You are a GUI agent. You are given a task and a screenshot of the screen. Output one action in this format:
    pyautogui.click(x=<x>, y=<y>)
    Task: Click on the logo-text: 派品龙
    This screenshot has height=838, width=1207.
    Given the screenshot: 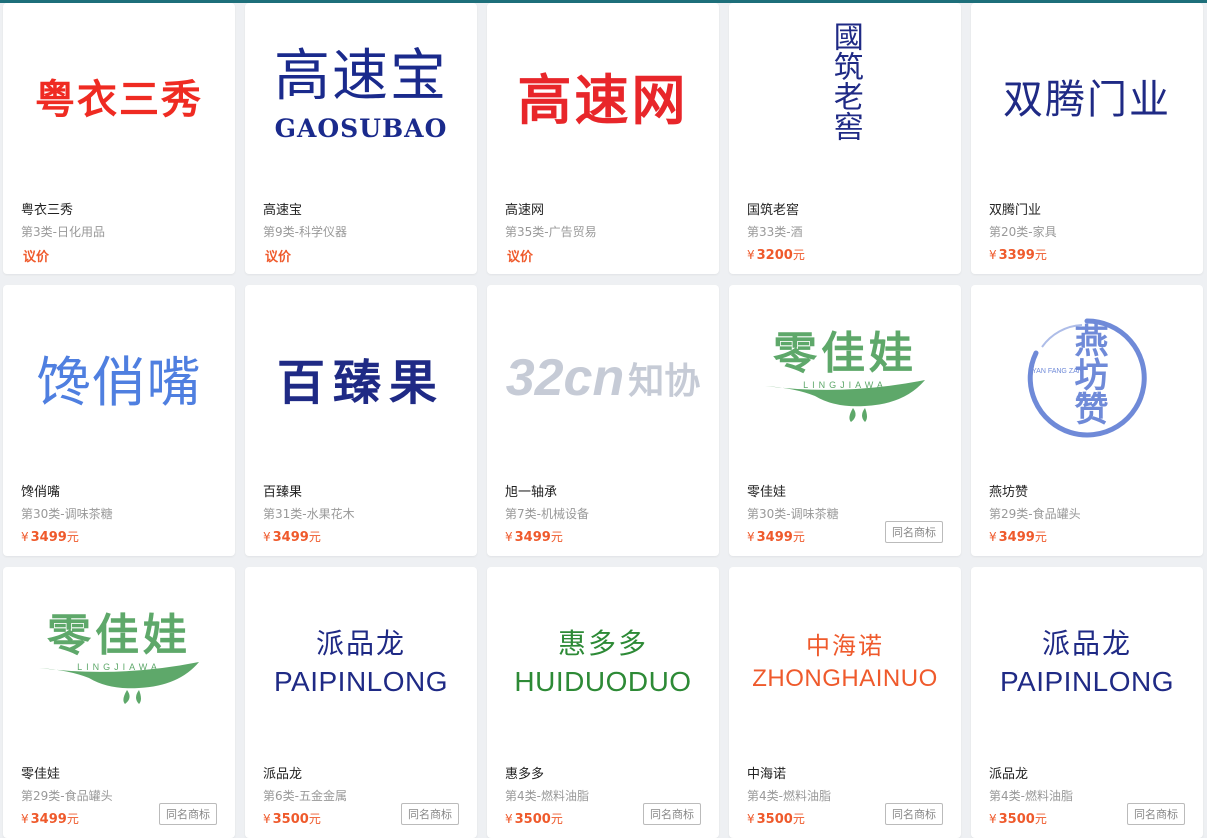 What is the action you would take?
    pyautogui.click(x=360, y=643)
    